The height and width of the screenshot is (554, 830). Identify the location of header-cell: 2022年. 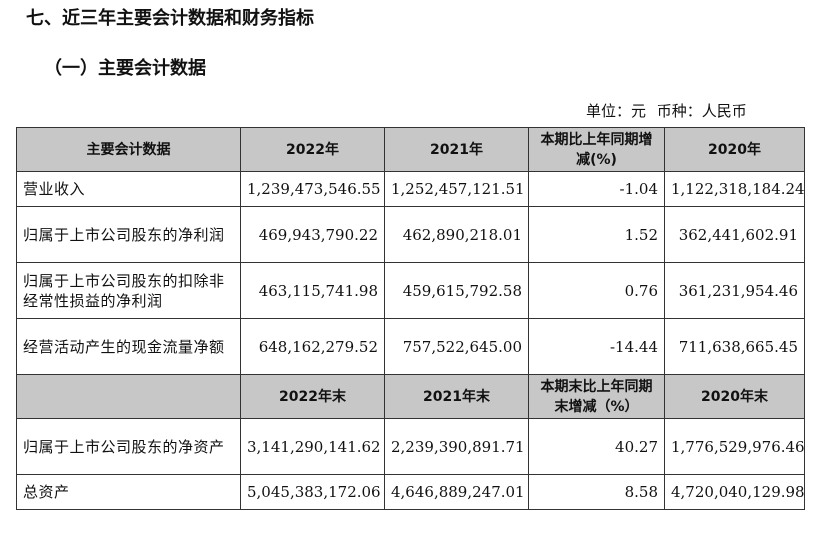
(312, 149).